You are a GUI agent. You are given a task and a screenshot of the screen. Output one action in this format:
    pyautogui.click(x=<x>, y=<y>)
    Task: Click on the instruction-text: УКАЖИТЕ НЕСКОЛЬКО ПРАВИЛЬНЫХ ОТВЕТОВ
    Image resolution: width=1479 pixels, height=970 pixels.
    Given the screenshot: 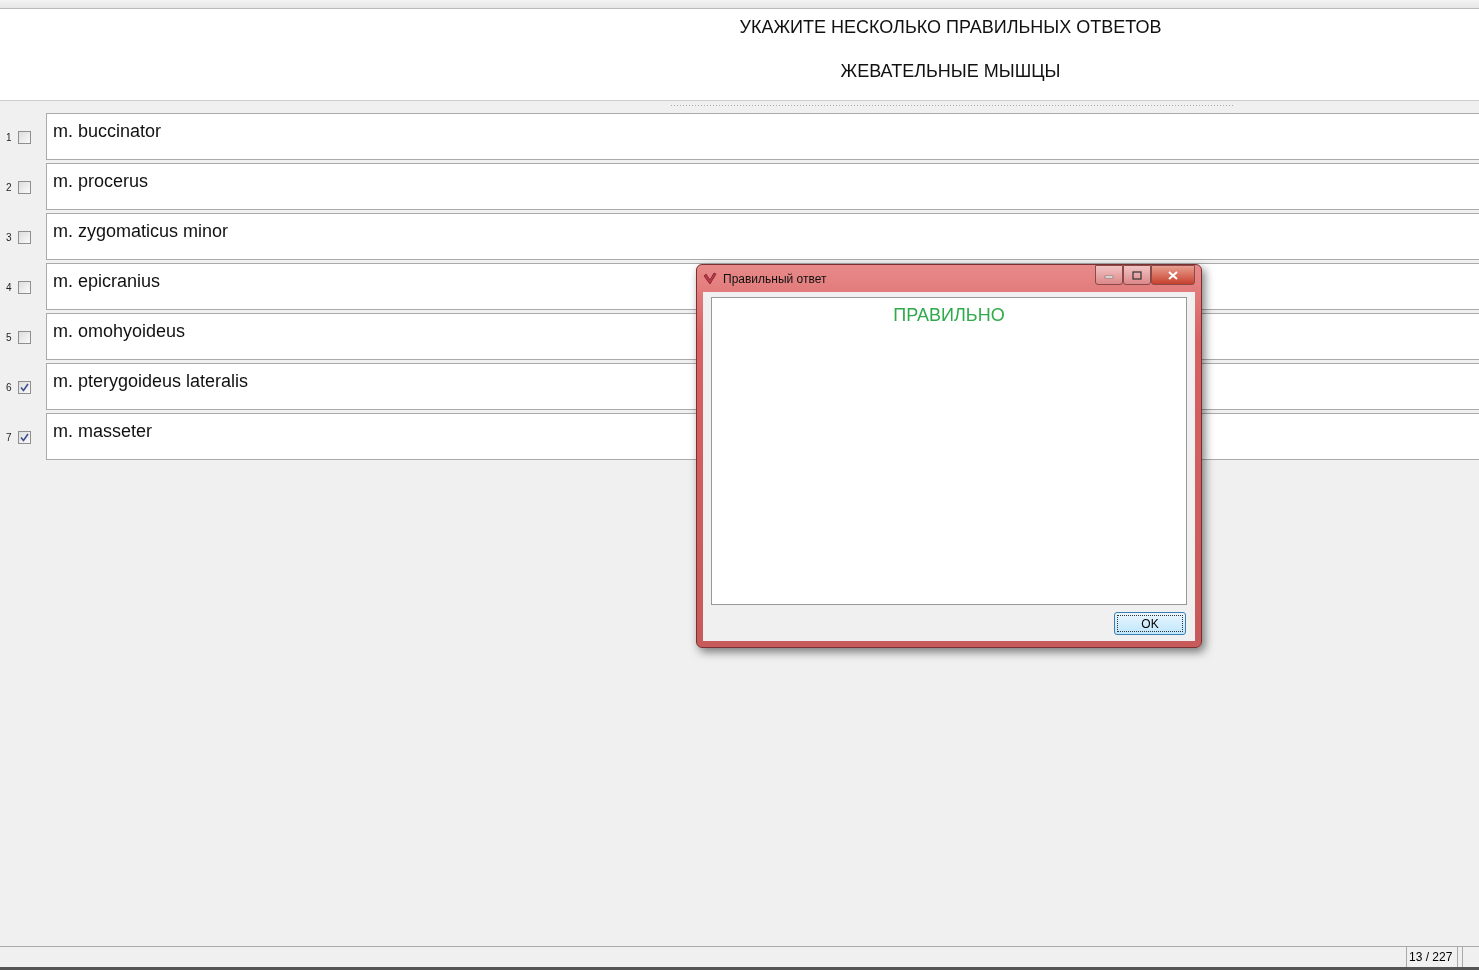 What is the action you would take?
    pyautogui.click(x=950, y=27)
    